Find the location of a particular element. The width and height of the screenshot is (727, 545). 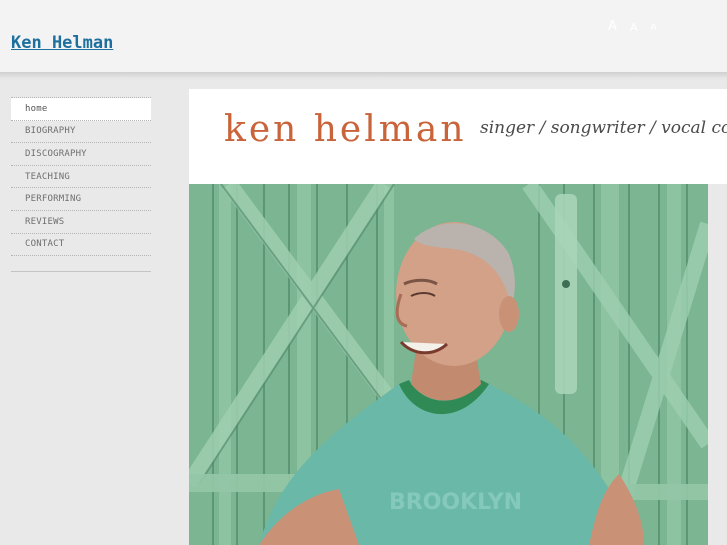

nav-item-discography: DISCOGRAPHY is located at coordinates (81, 154).